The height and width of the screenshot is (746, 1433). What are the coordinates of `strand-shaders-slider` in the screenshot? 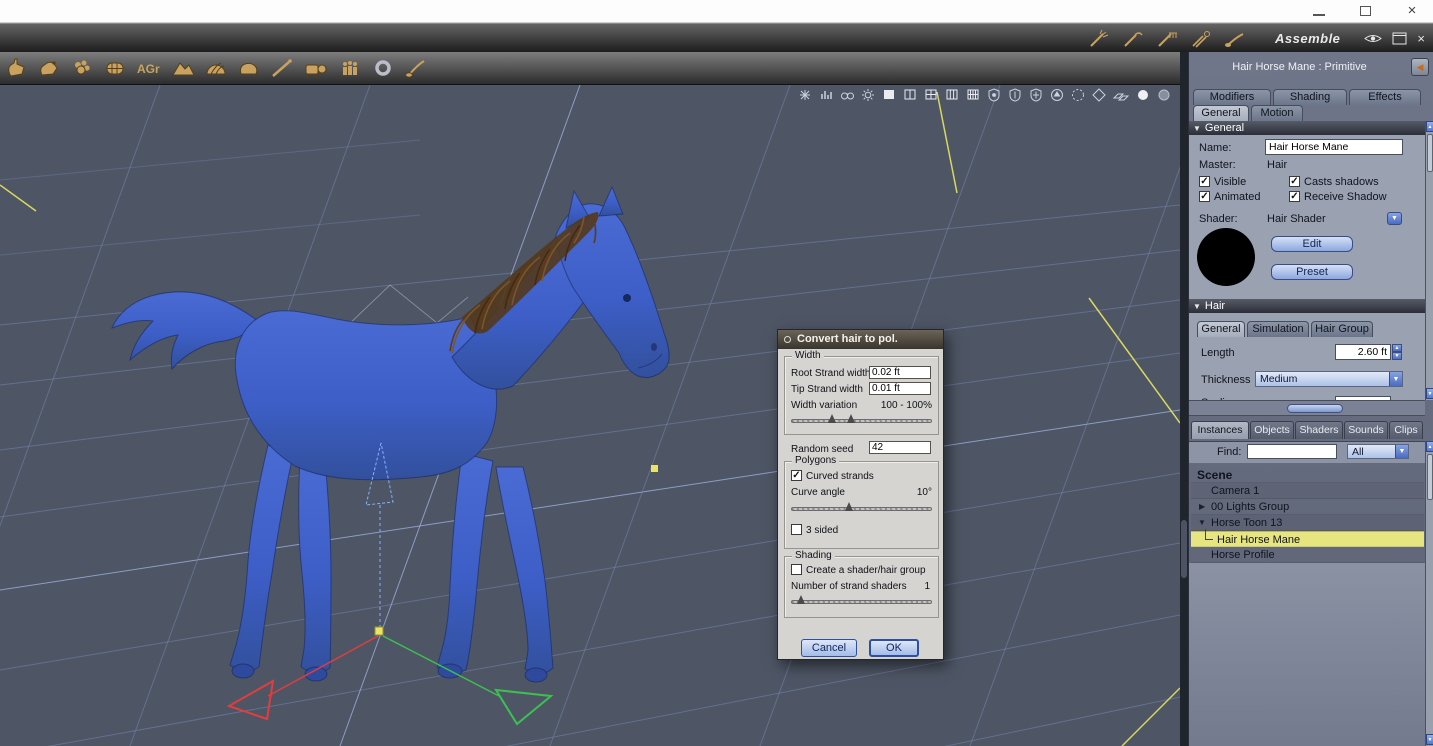 It's located at (861, 601).